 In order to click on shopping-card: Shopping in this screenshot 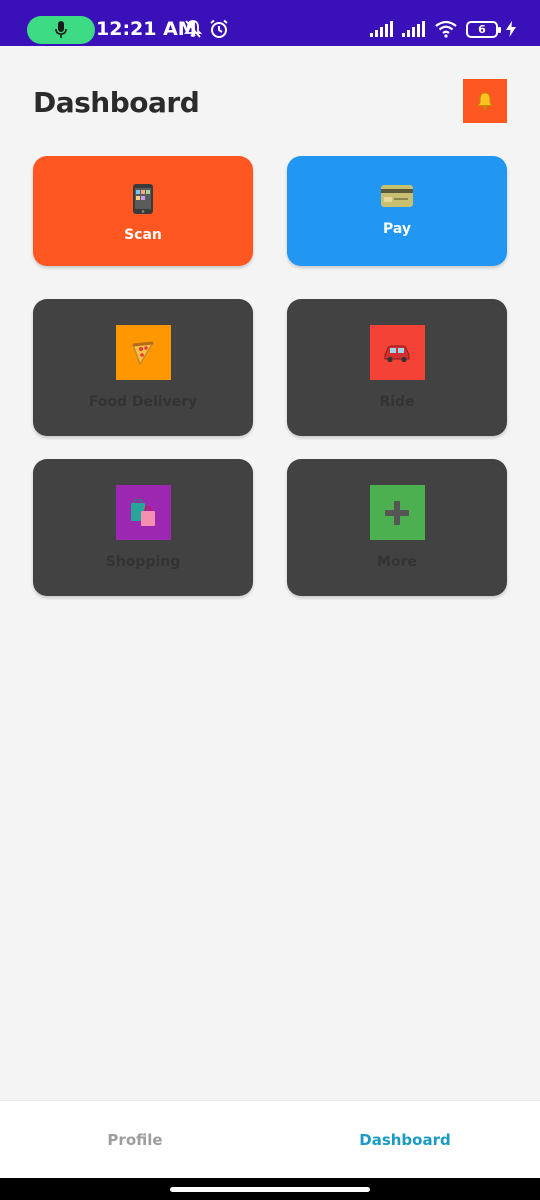, I will do `click(143, 527)`.